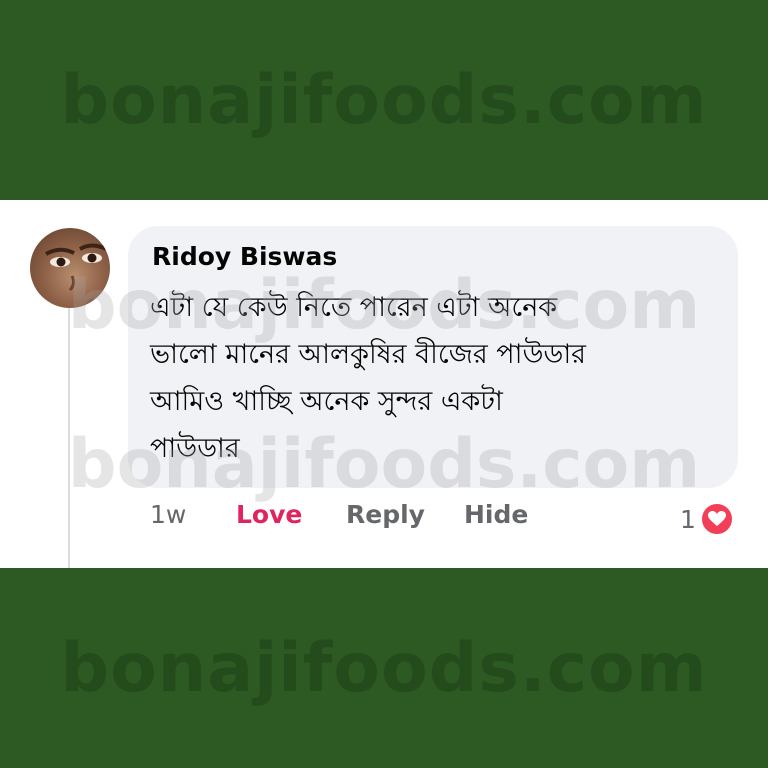  What do you see at coordinates (385, 514) in the screenshot?
I see `reply-button: Reply` at bounding box center [385, 514].